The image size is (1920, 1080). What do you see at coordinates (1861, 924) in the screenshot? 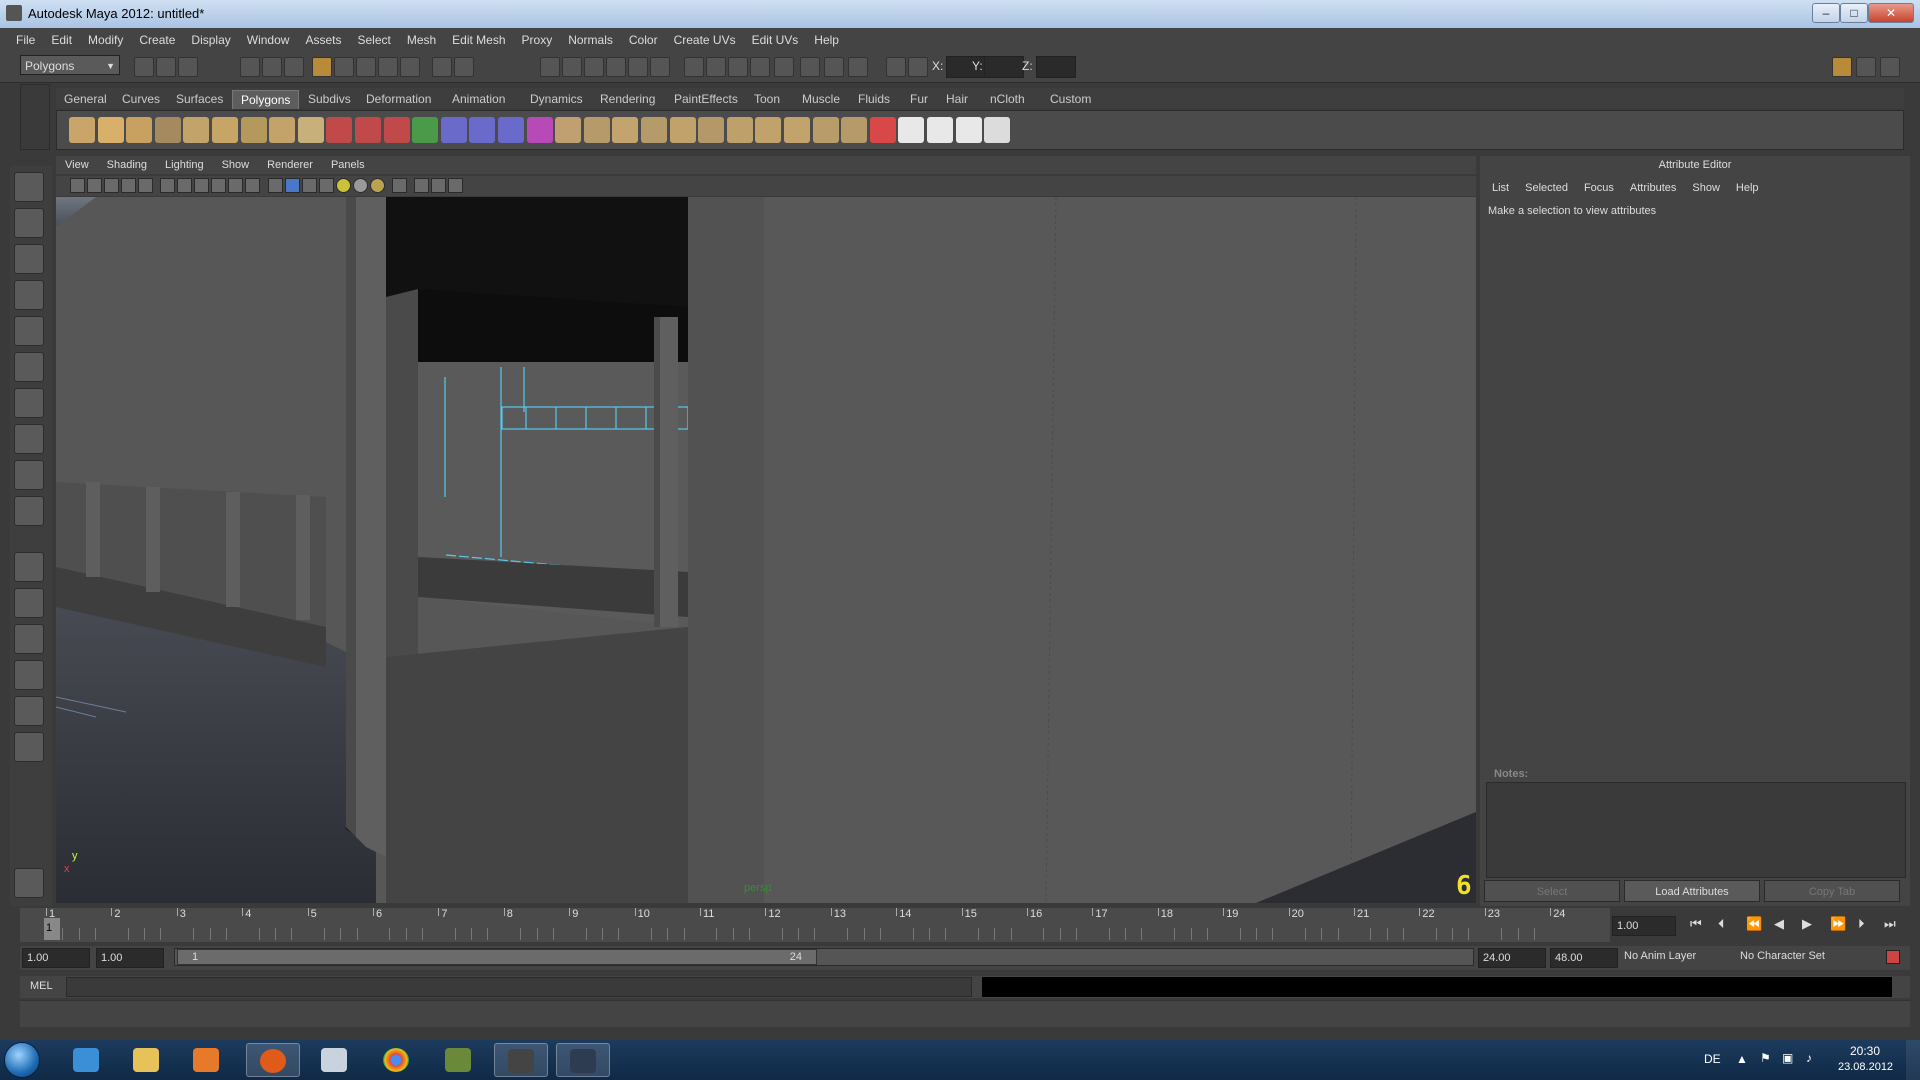
I see `step-forward-frame-icon: ⏵` at bounding box center [1861, 924].